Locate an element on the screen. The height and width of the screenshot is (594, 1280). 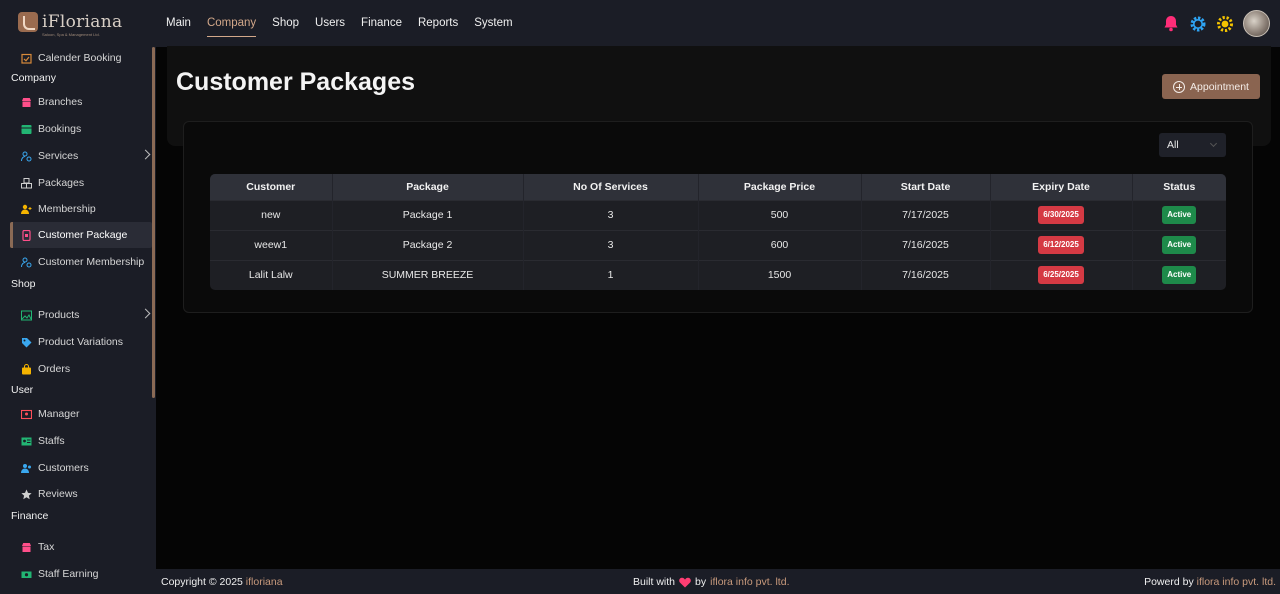
logo-text: iFloriana is located at coordinates (82, 22).